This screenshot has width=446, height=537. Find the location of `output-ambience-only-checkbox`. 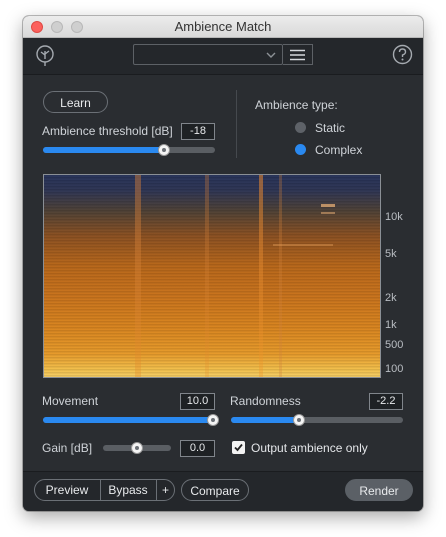

output-ambience-only-checkbox is located at coordinates (238, 447).